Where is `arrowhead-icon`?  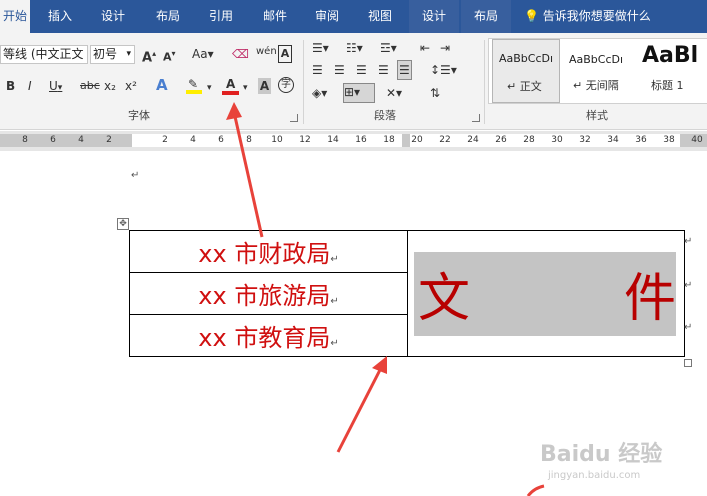
arrowhead-icon is located at coordinates (234, 111).